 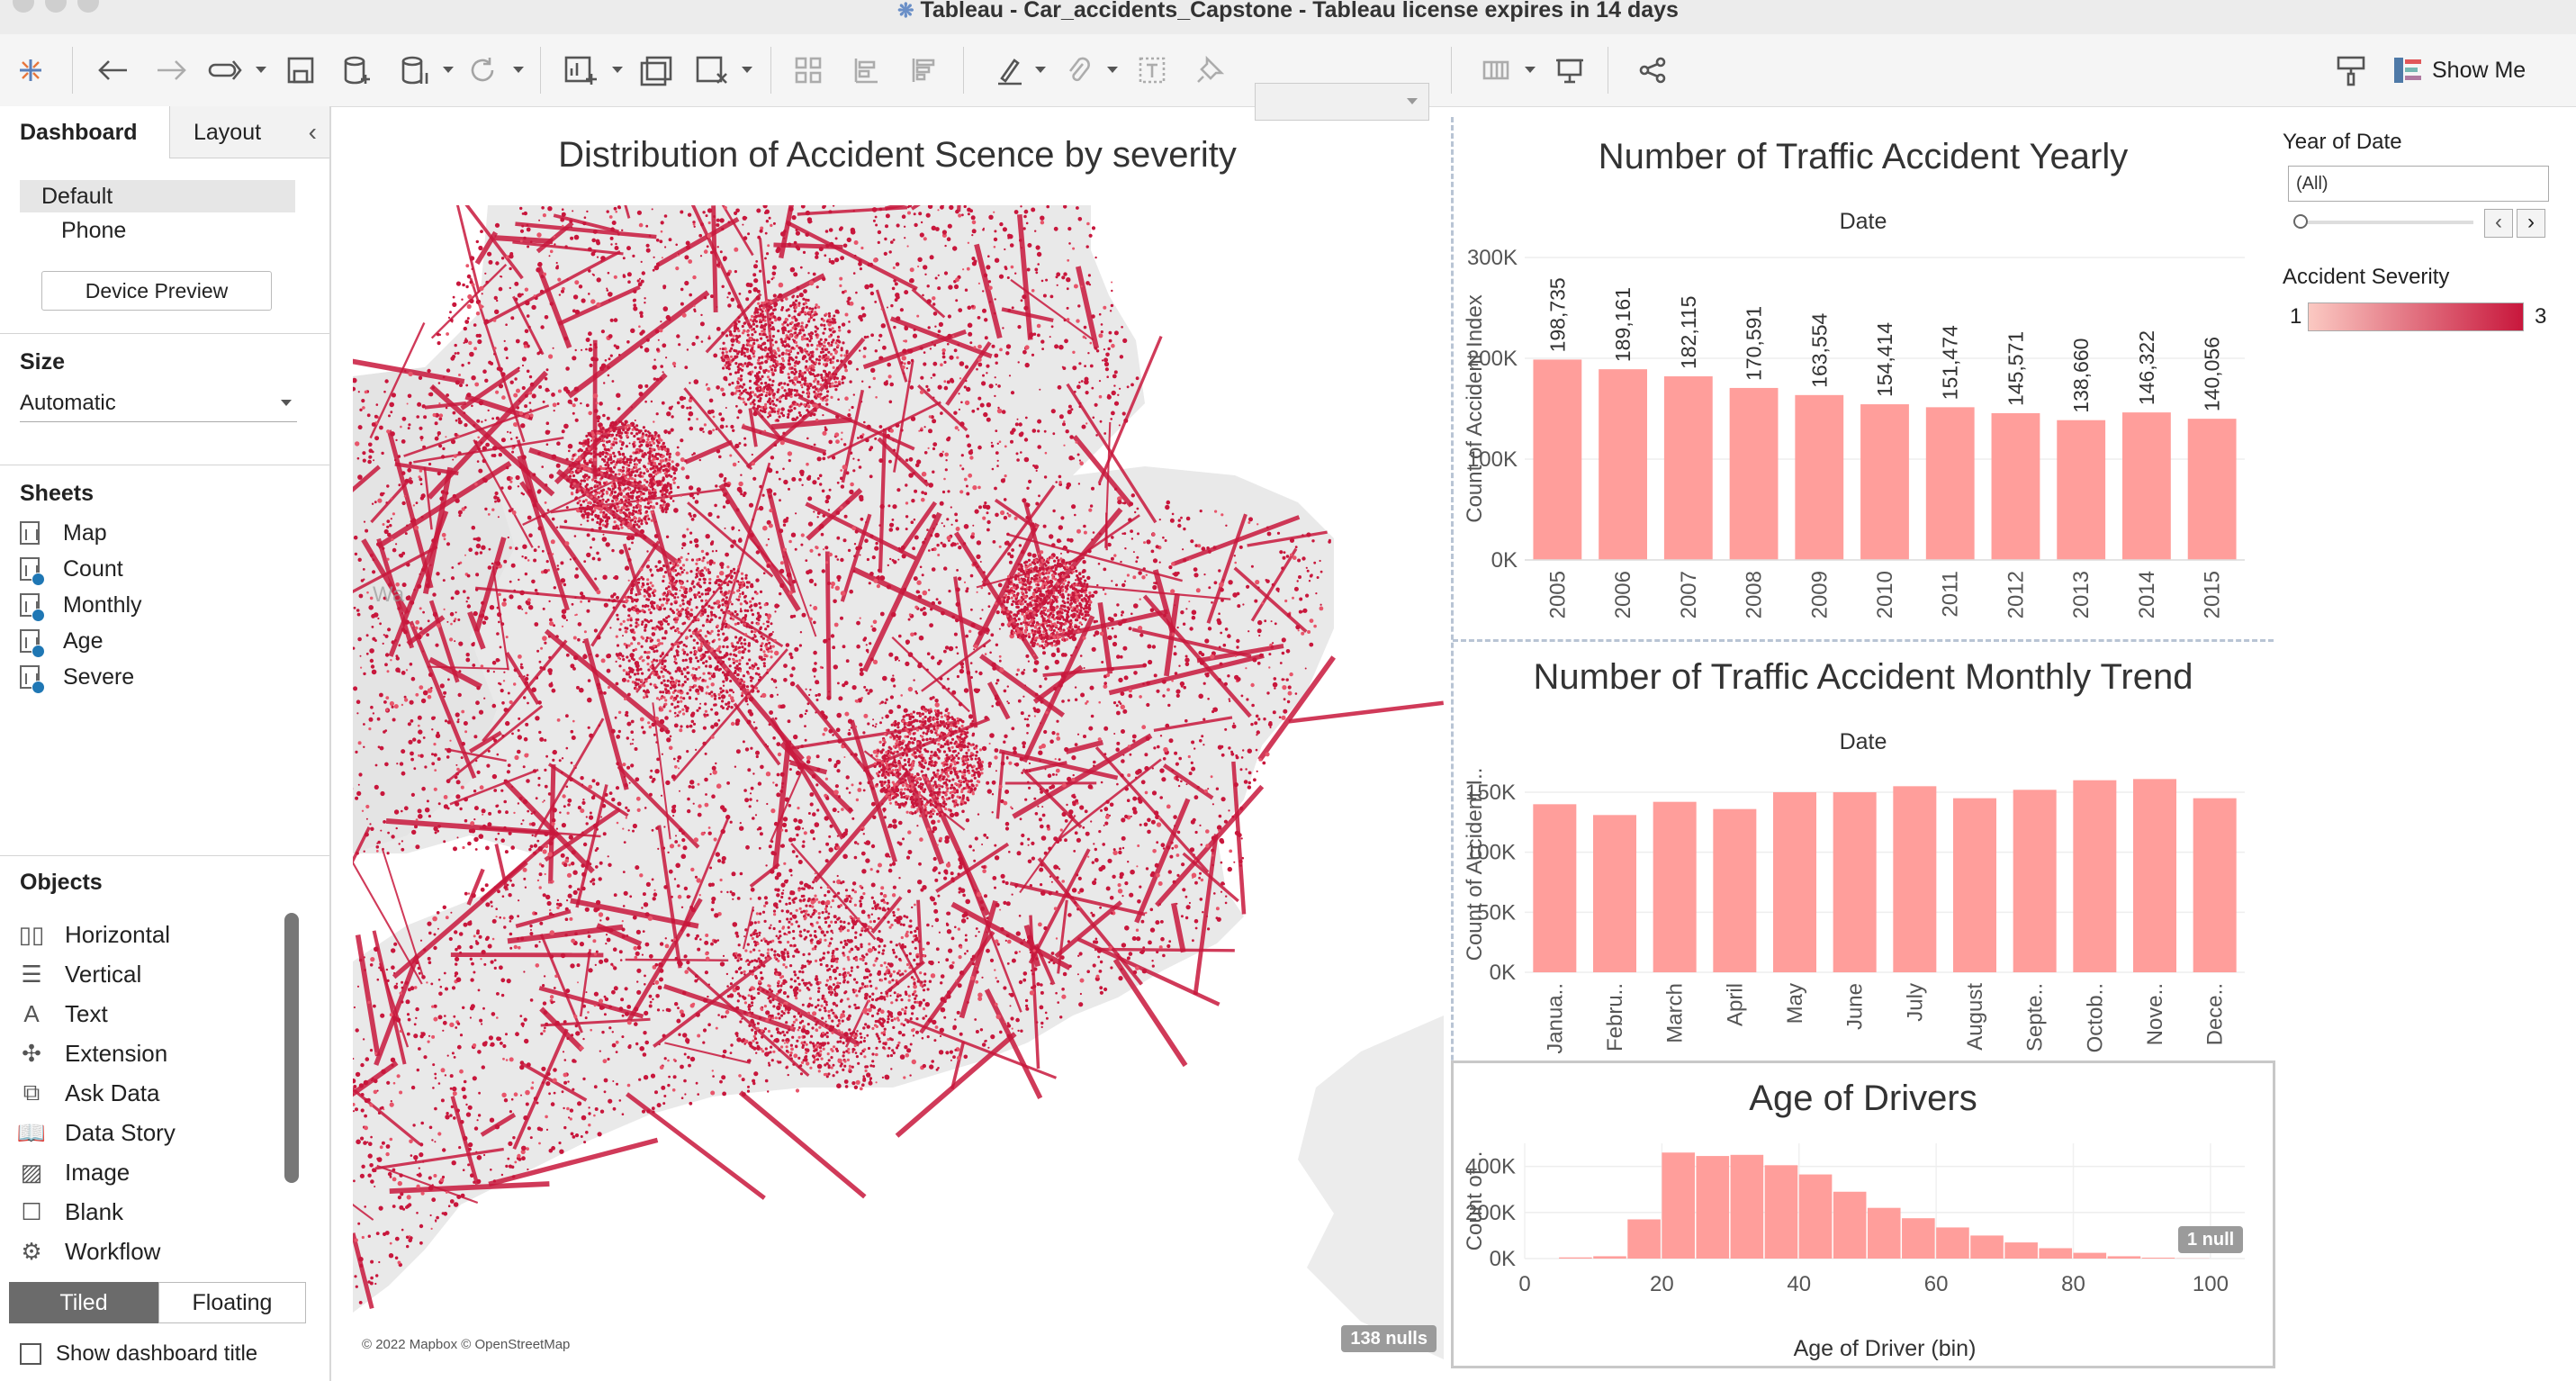 What do you see at coordinates (313, 132) in the screenshot?
I see `collapse-panel-icon: ‹` at bounding box center [313, 132].